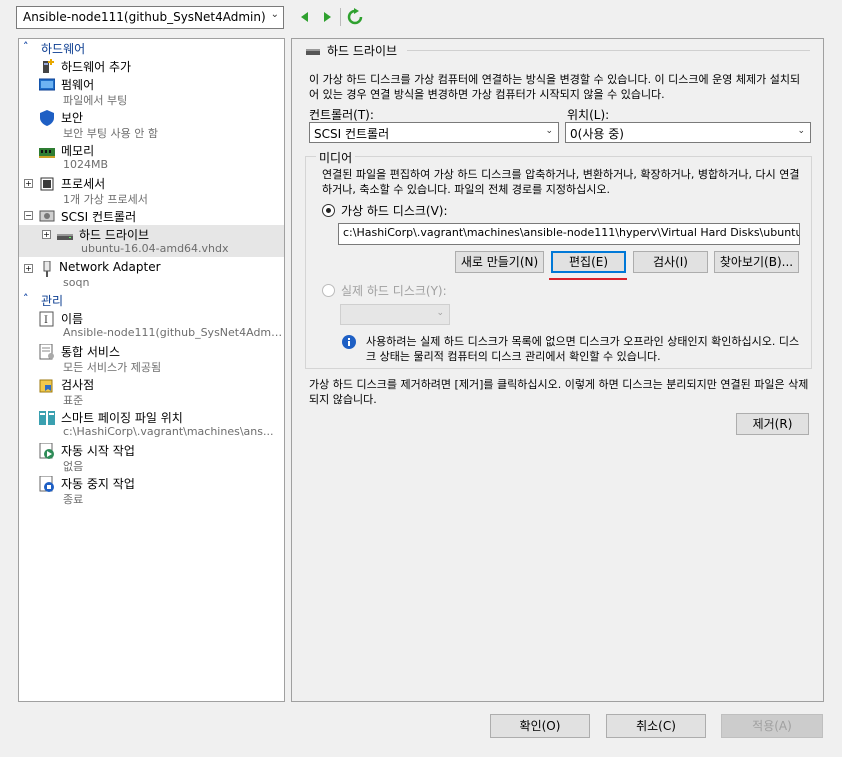 This screenshot has height=757, width=842. I want to click on remove-button: 제거(R), so click(772, 424).